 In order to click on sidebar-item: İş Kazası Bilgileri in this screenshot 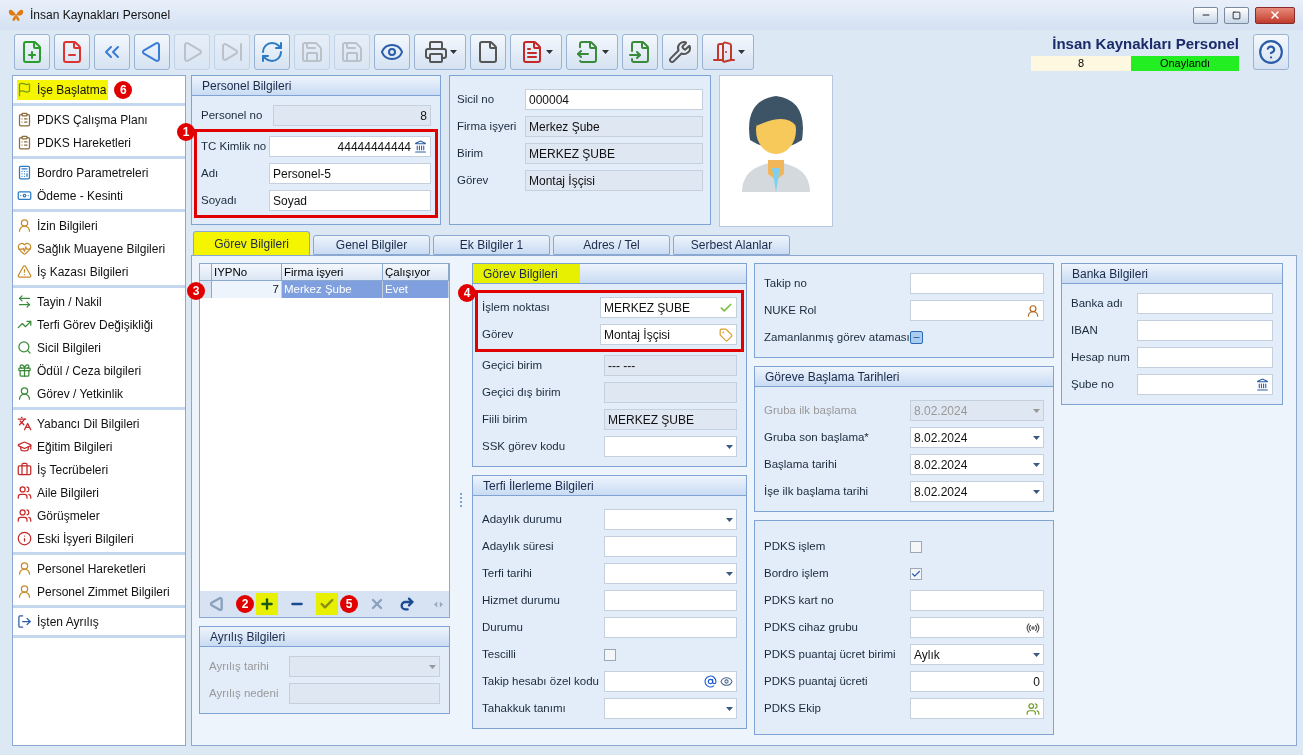, I will do `click(74, 271)`.